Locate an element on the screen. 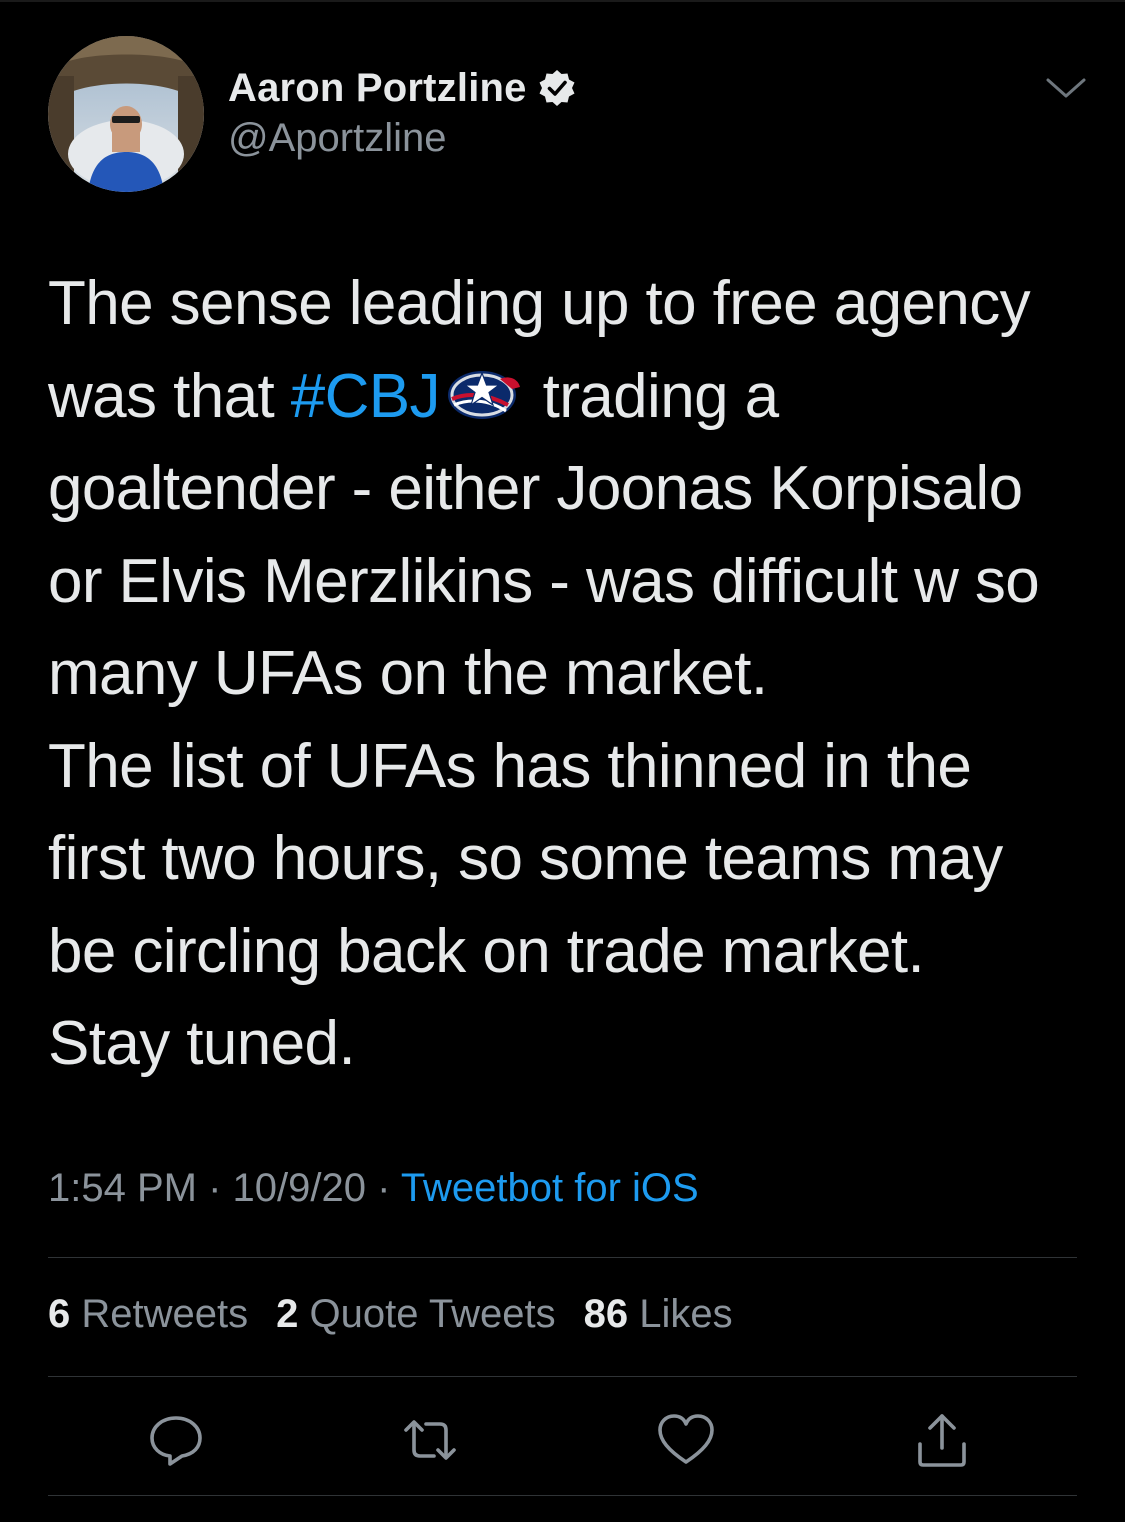 The height and width of the screenshot is (1522, 1125). hashtag-link: #CBJ is located at coordinates (366, 396).